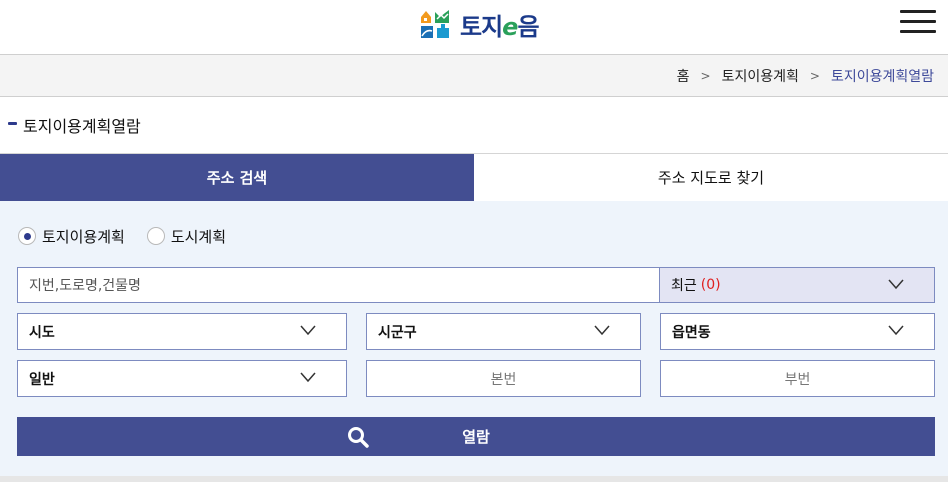  I want to click on bubeon-placeholder: 부번, so click(797, 379).